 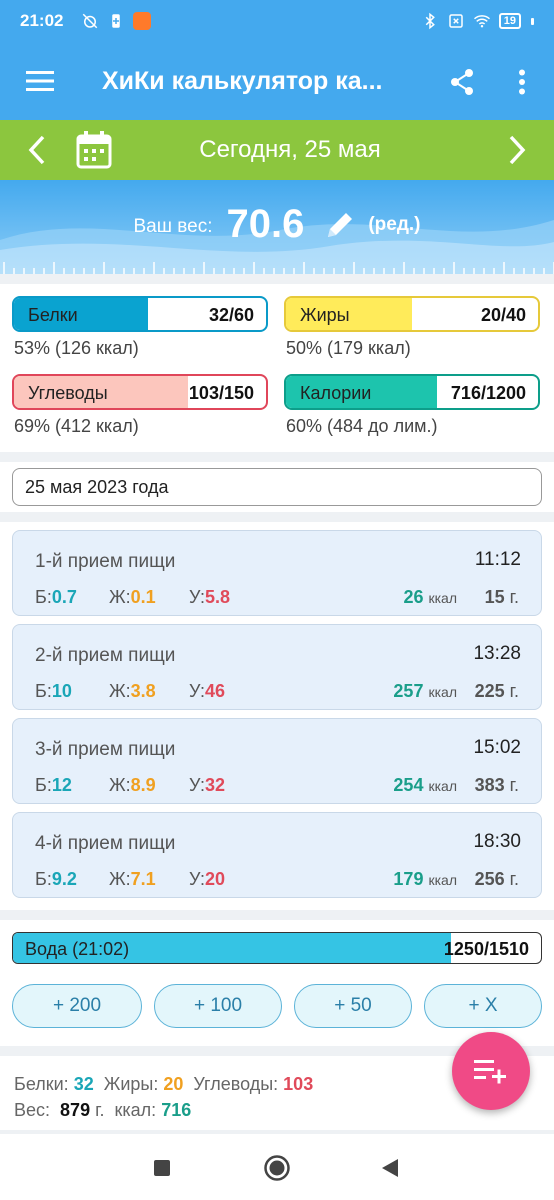 I want to click on totals-kcal-label: ккал:, so click(x=135, y=1110).